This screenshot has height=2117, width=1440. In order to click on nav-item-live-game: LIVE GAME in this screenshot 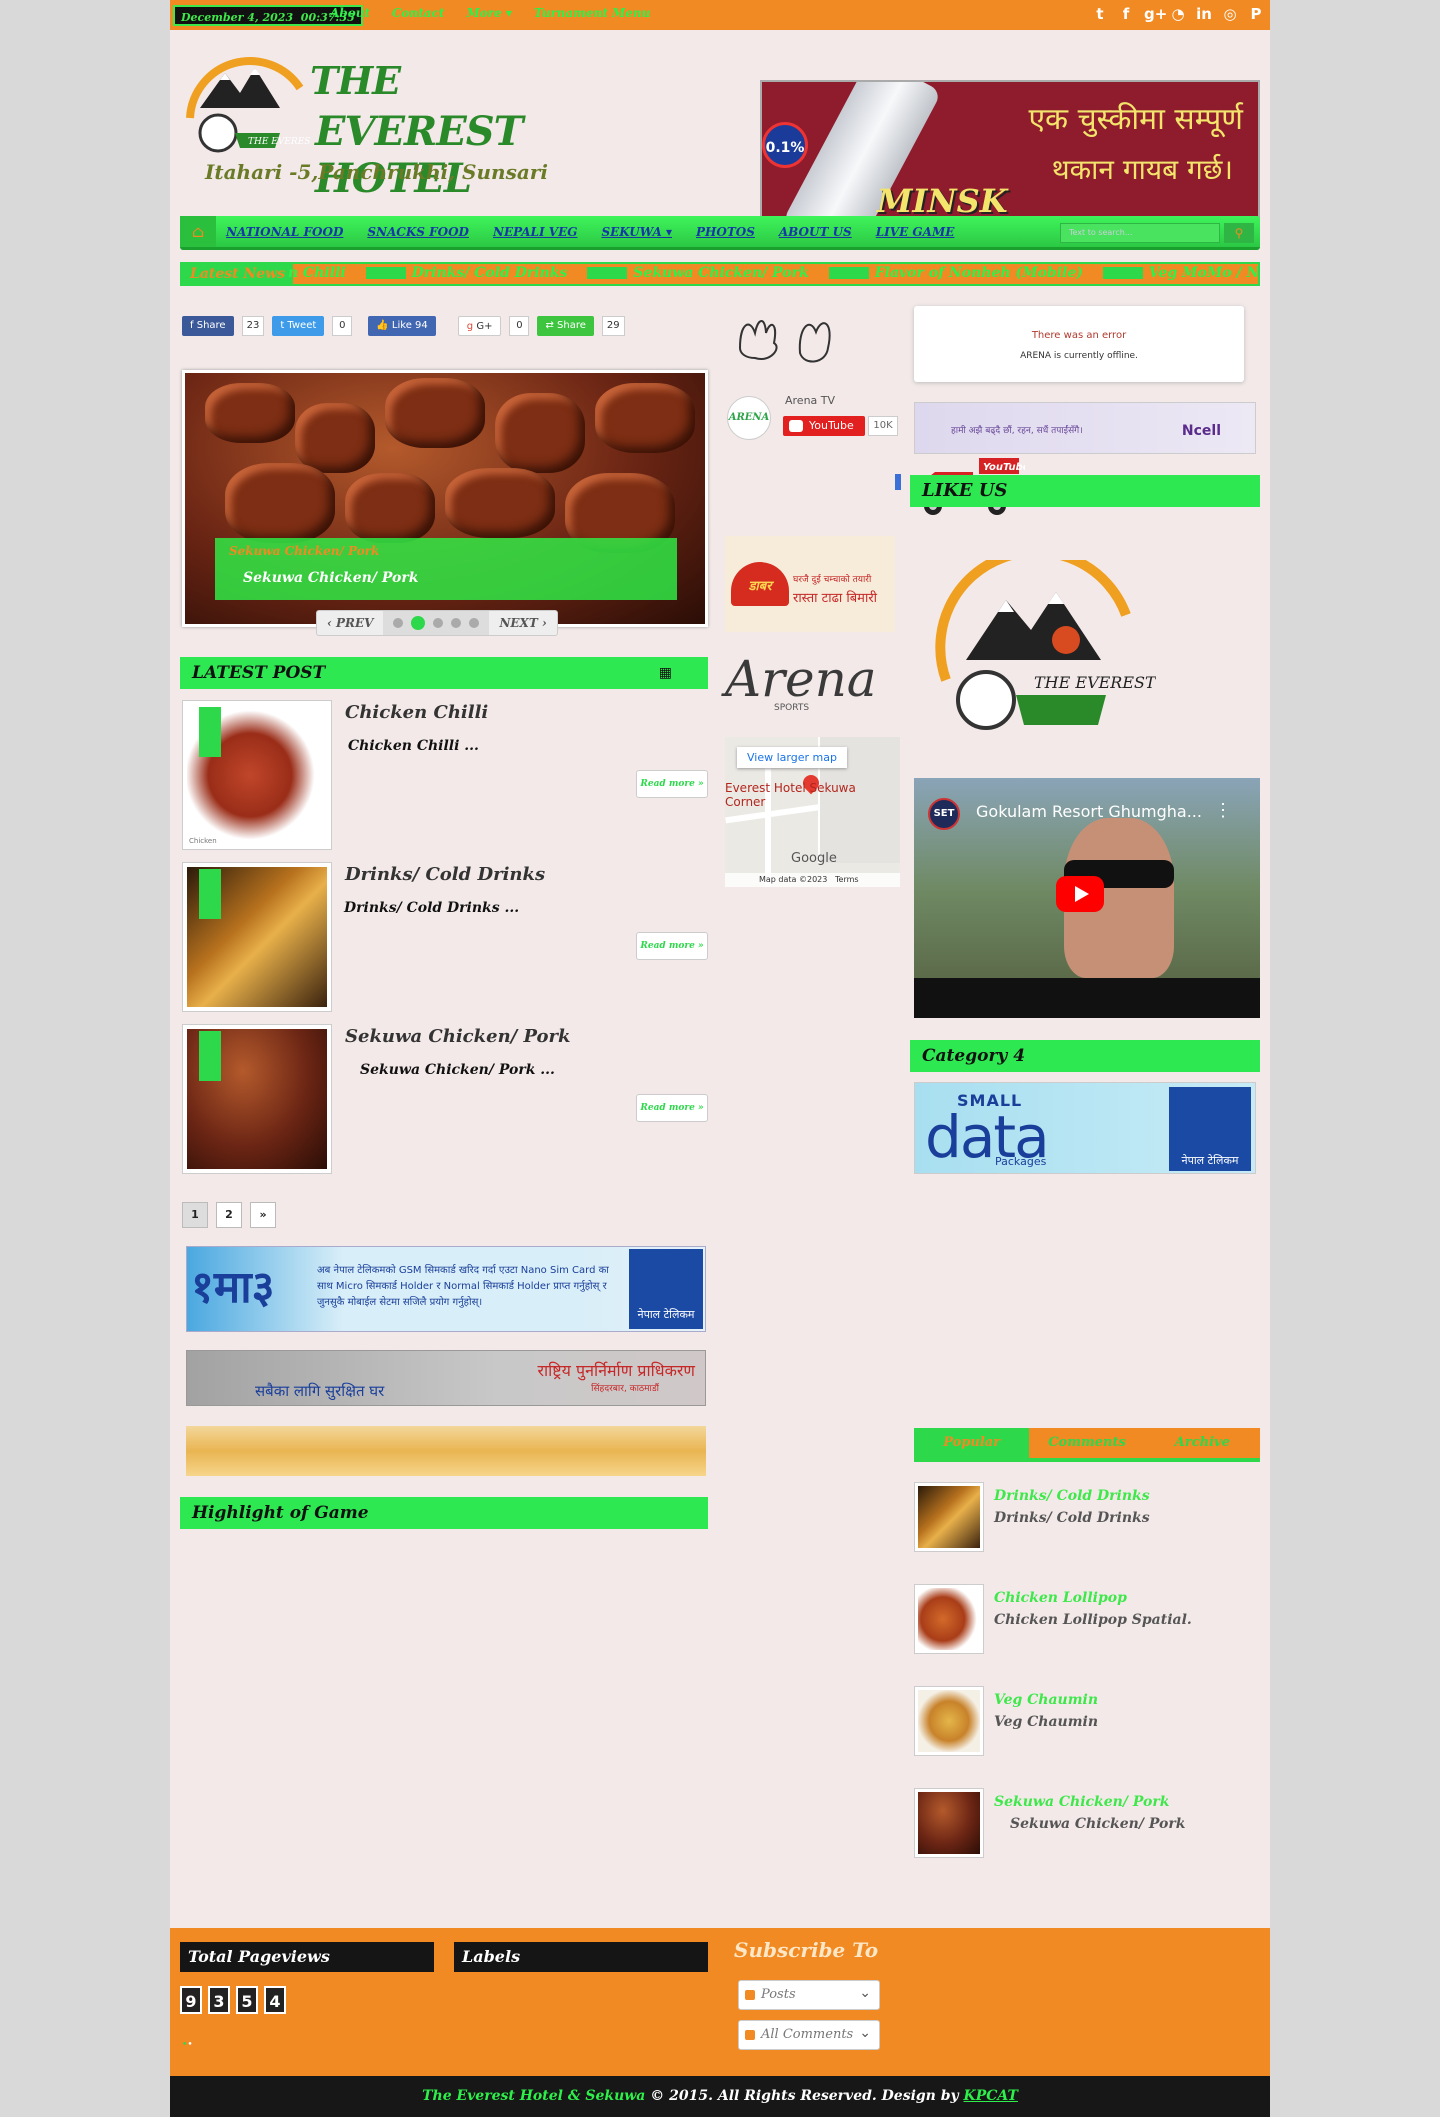, I will do `click(915, 232)`.